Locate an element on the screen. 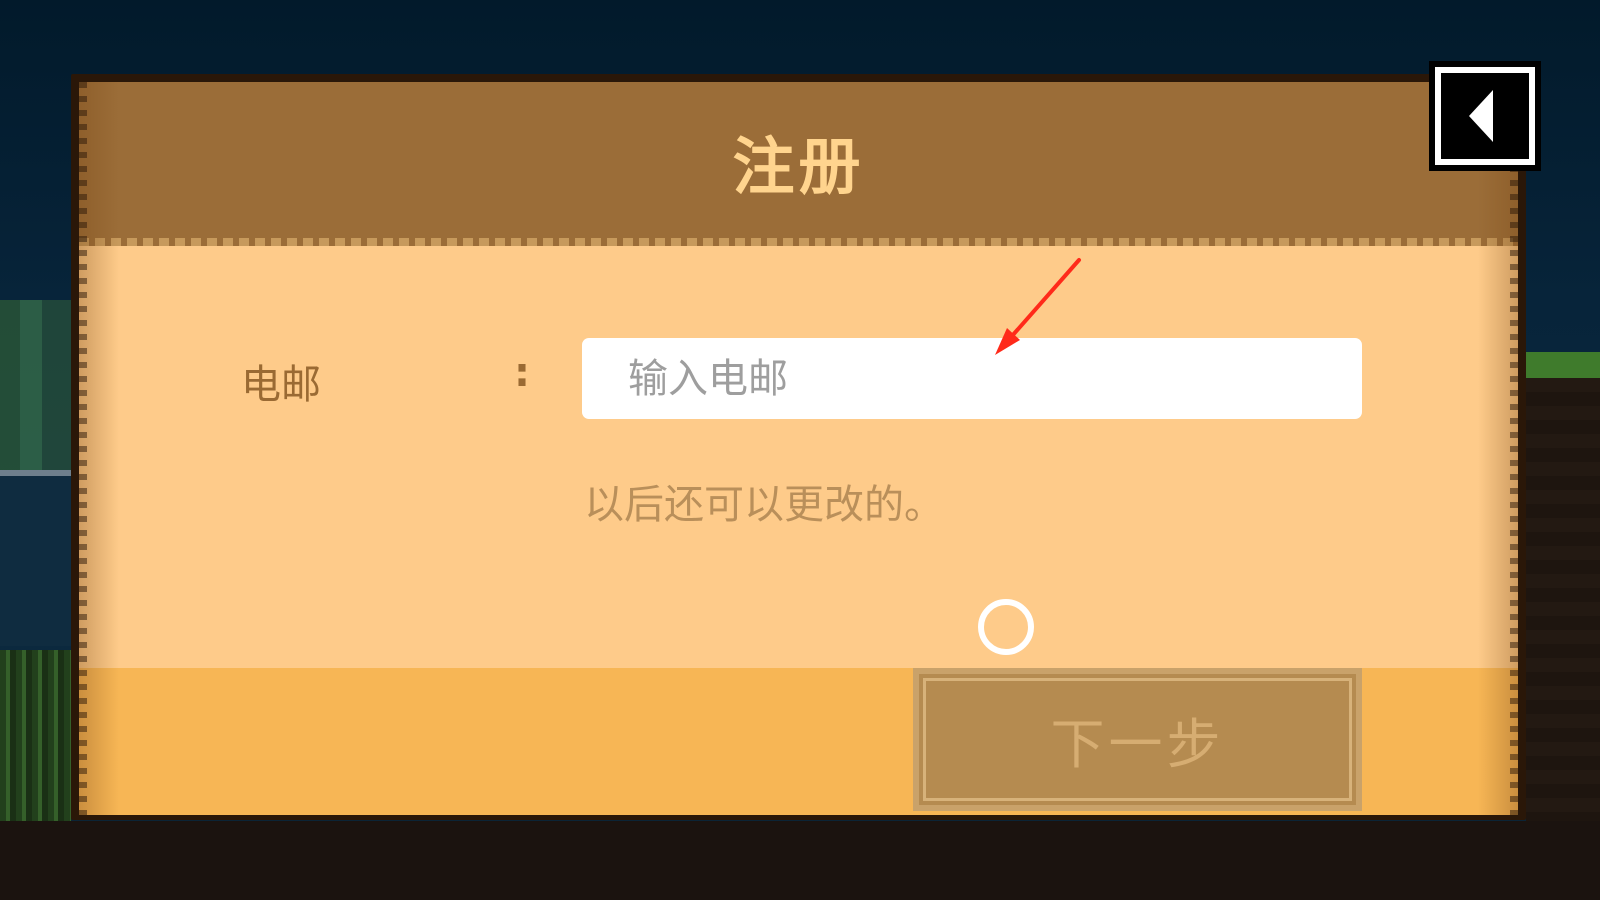 The width and height of the screenshot is (1600, 900). next-step-label: 下一步 is located at coordinates (1137, 744).